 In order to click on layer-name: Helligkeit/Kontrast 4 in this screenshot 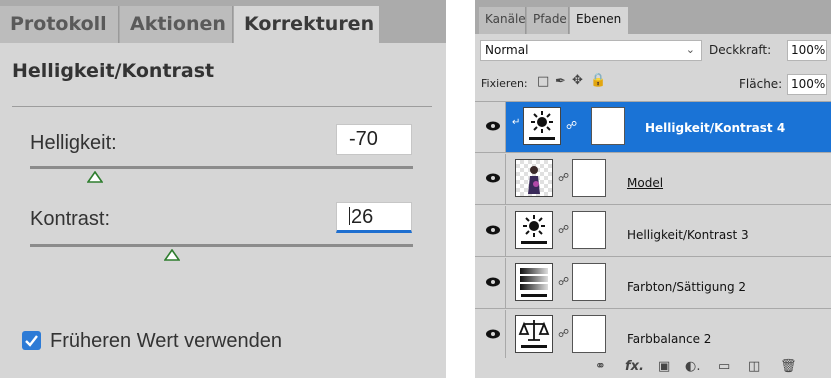, I will do `click(715, 128)`.